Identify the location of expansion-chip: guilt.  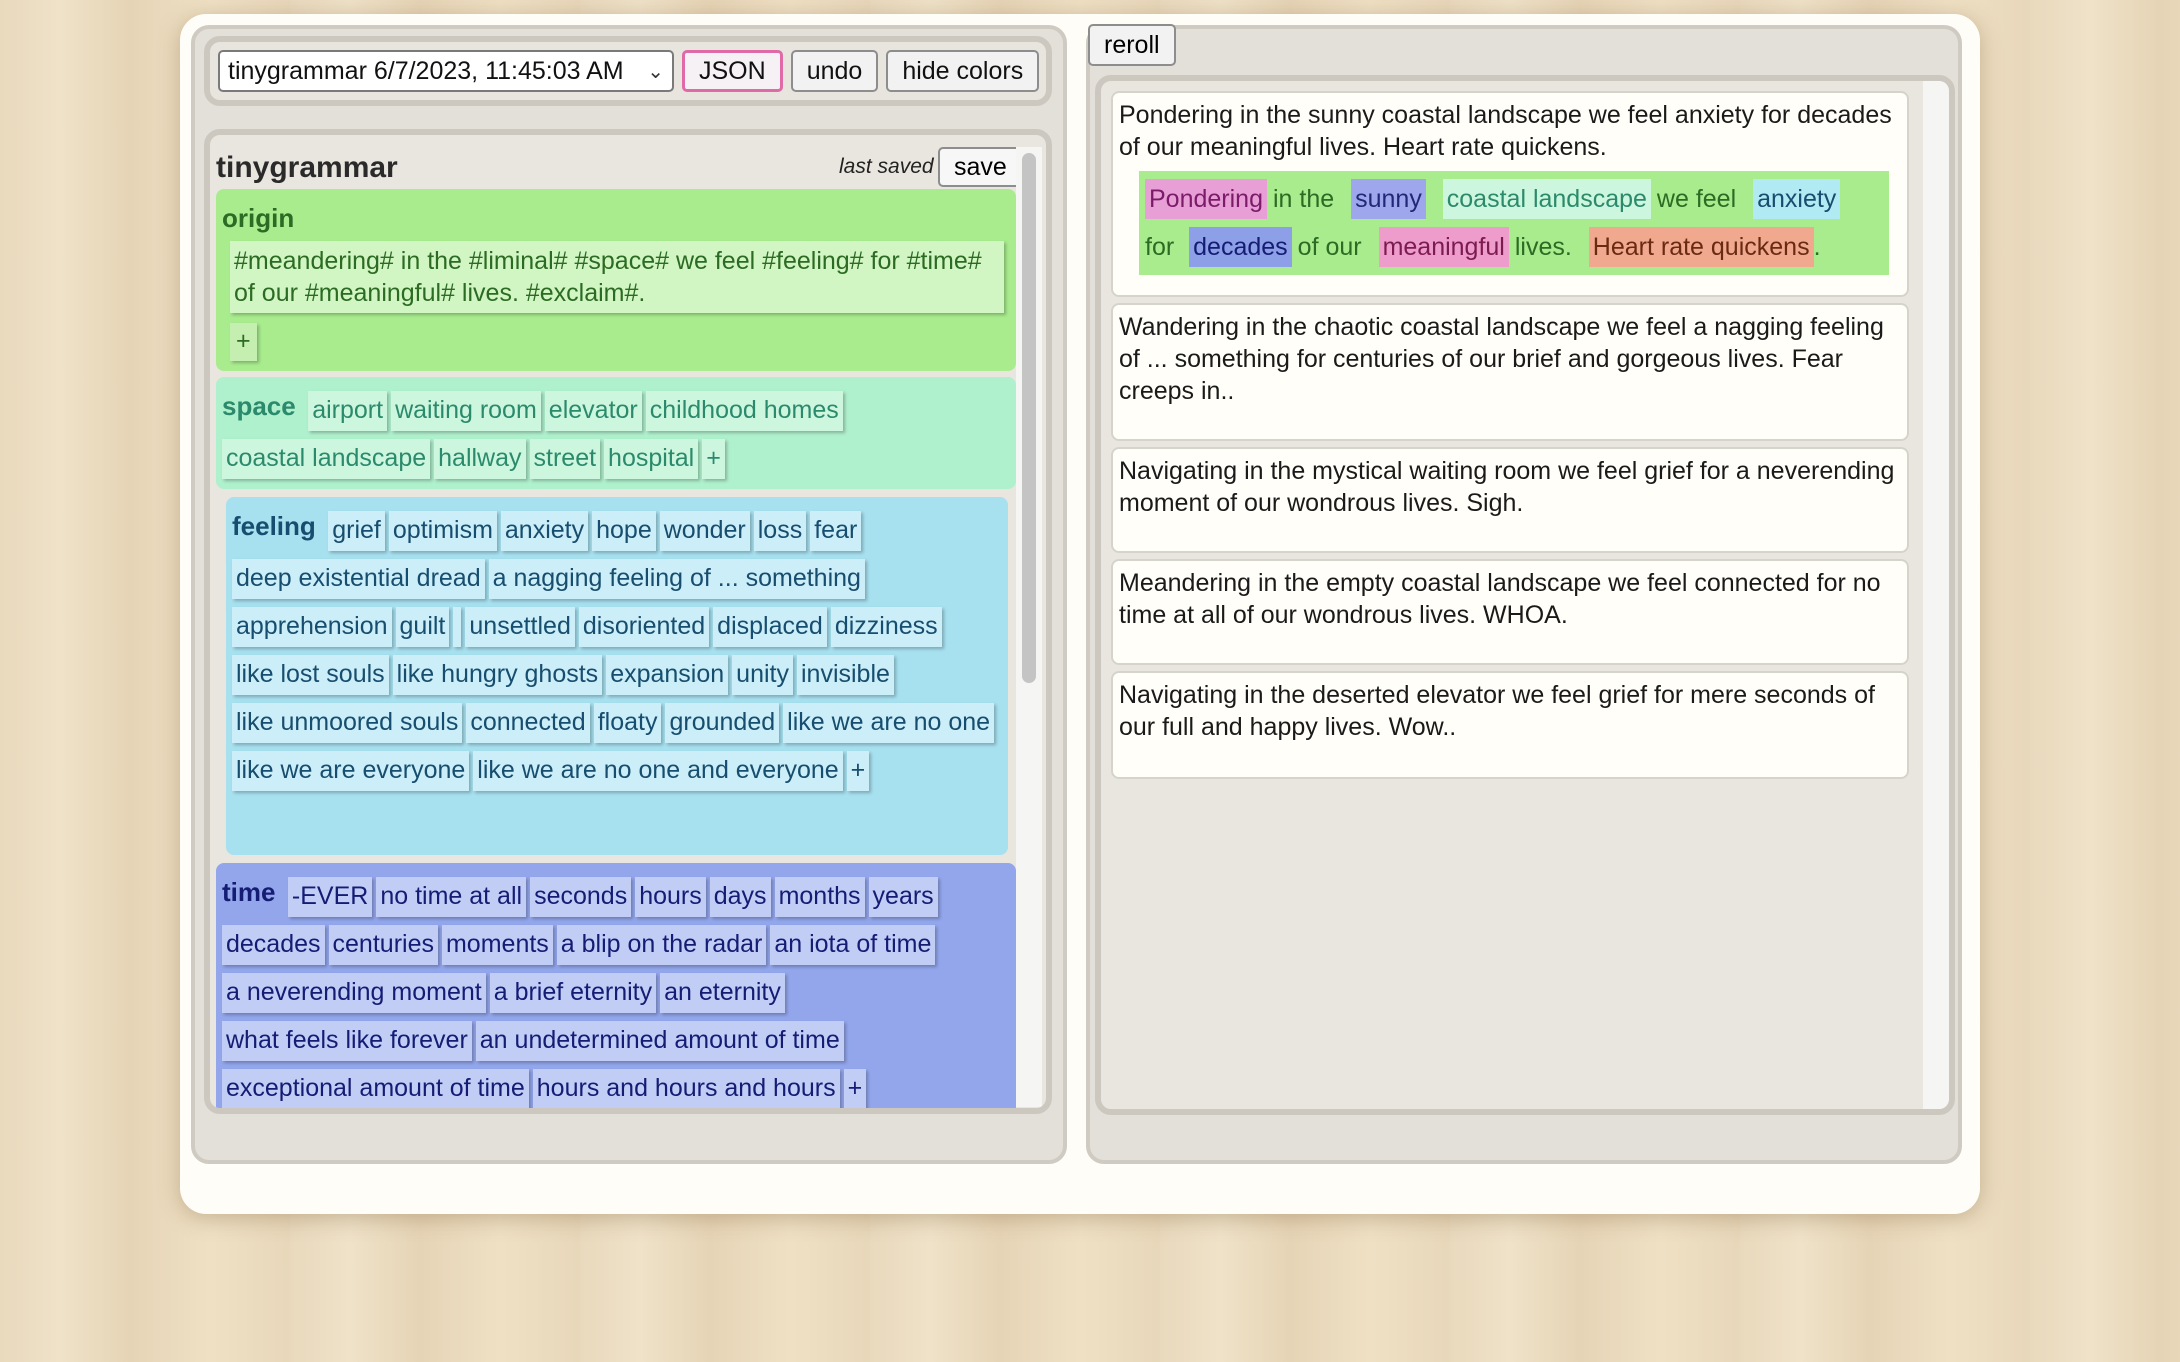
(422, 627).